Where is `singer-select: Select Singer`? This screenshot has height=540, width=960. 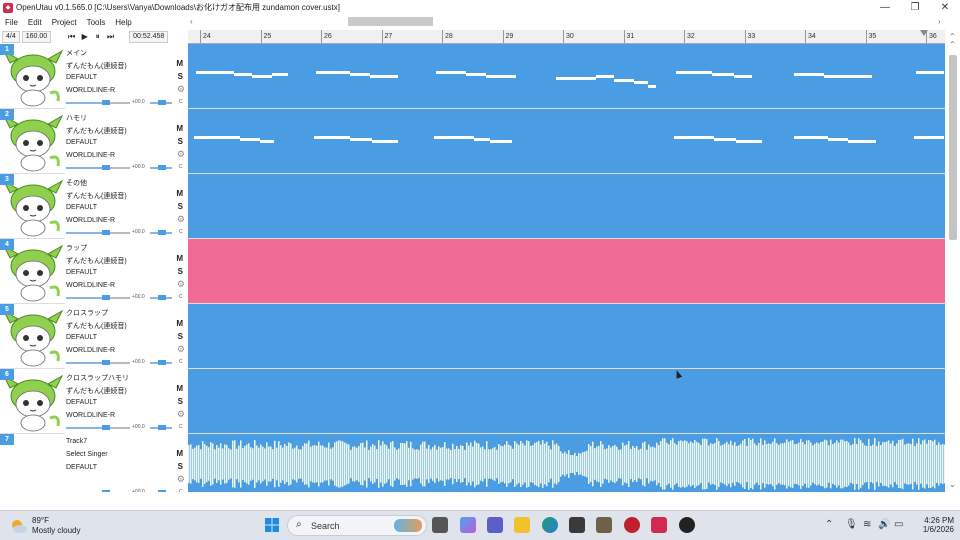
singer-select: Select Singer is located at coordinates (87, 454).